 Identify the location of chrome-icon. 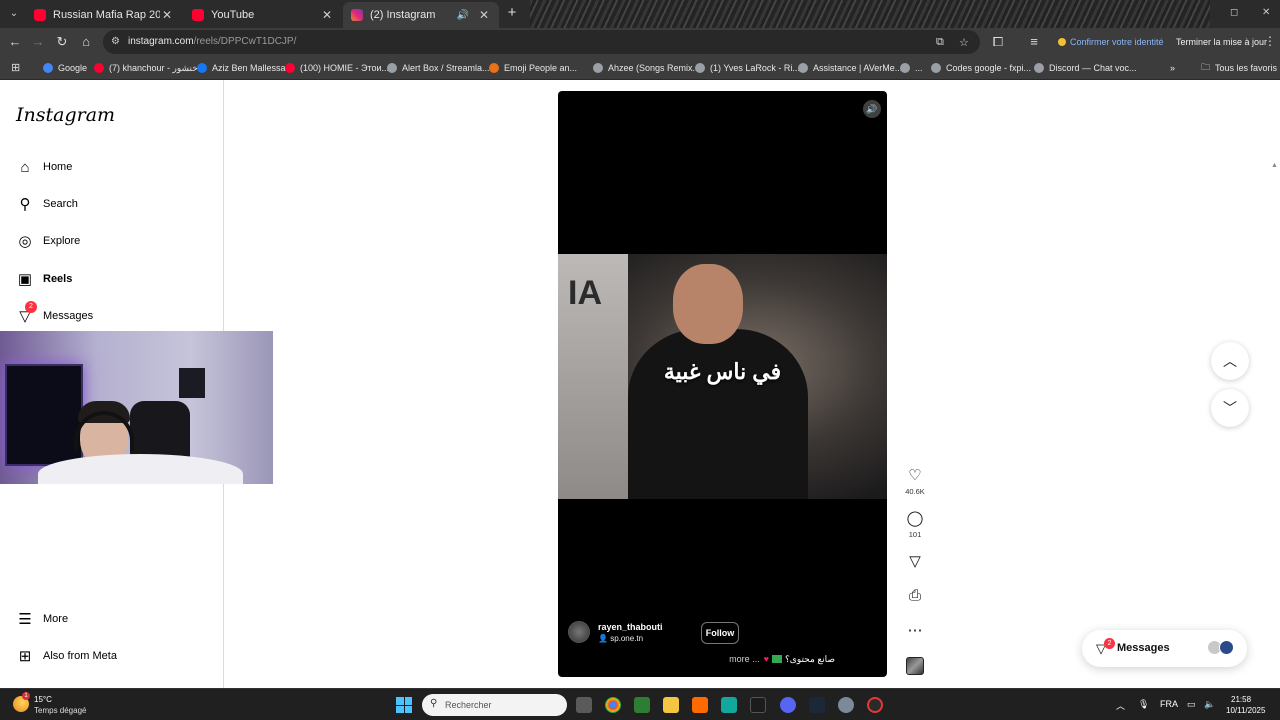
(613, 705).